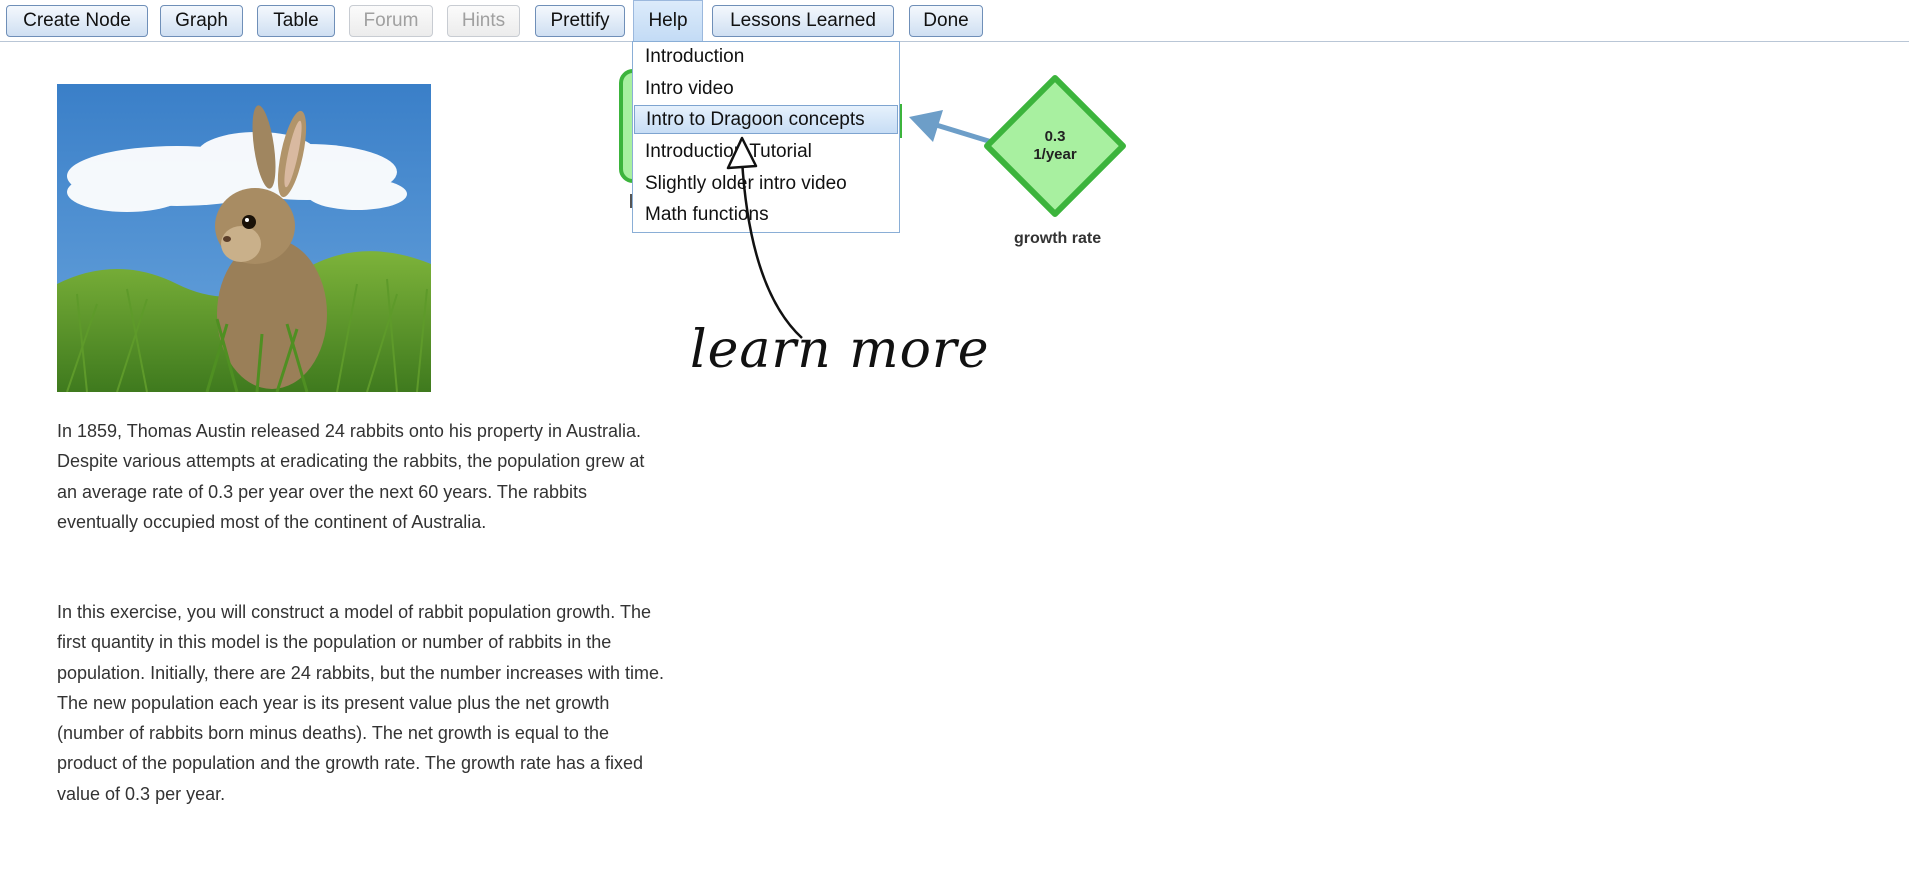 The width and height of the screenshot is (1909, 896). What do you see at coordinates (764, 237) in the screenshot?
I see `annotation-arrow` at bounding box center [764, 237].